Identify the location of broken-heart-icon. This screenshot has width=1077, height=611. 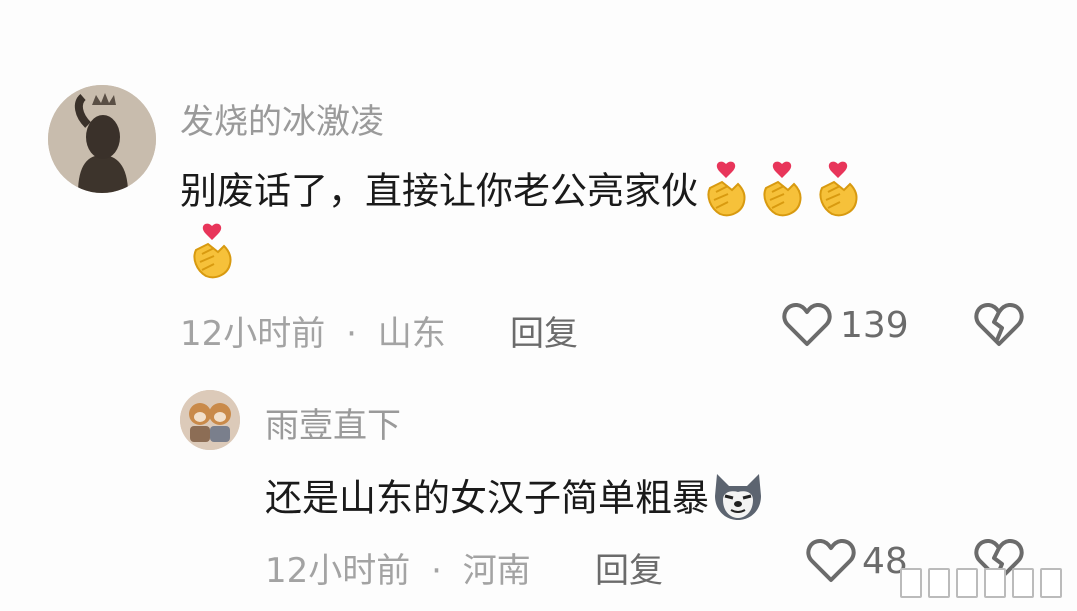
(999, 327).